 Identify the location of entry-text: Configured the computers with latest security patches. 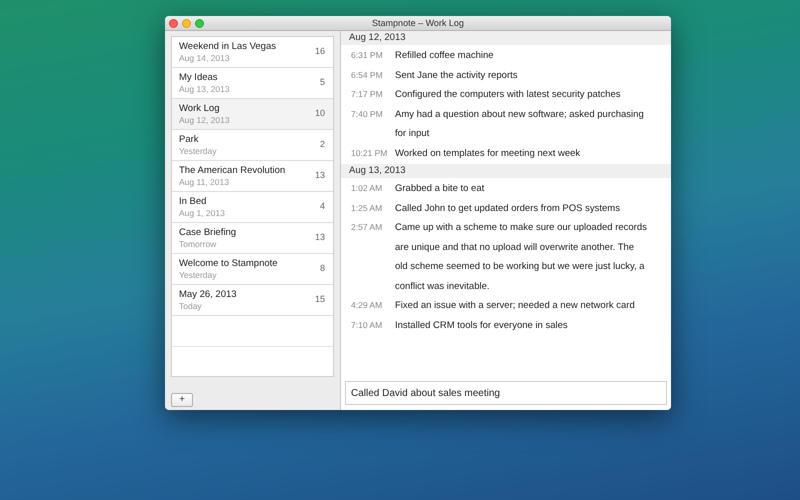
(508, 95).